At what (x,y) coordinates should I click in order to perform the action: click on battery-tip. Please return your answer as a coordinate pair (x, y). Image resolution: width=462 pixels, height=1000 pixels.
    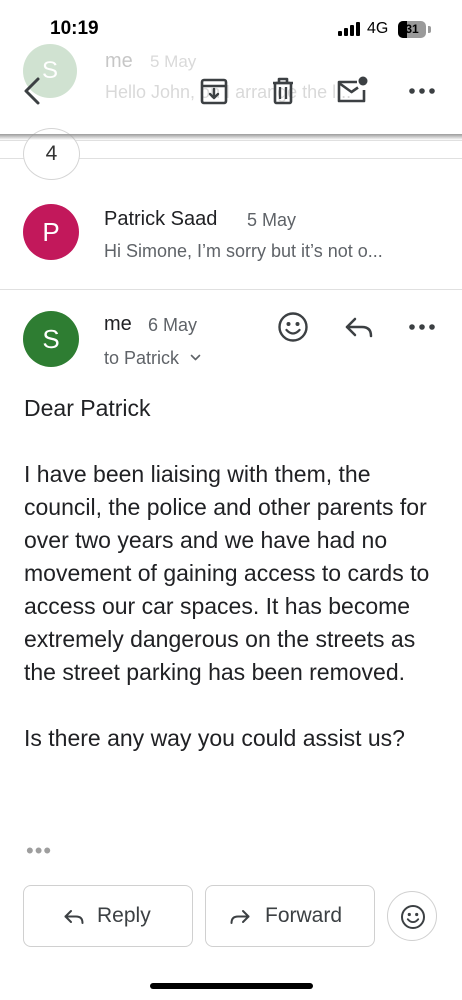
    Looking at the image, I should click on (429, 29).